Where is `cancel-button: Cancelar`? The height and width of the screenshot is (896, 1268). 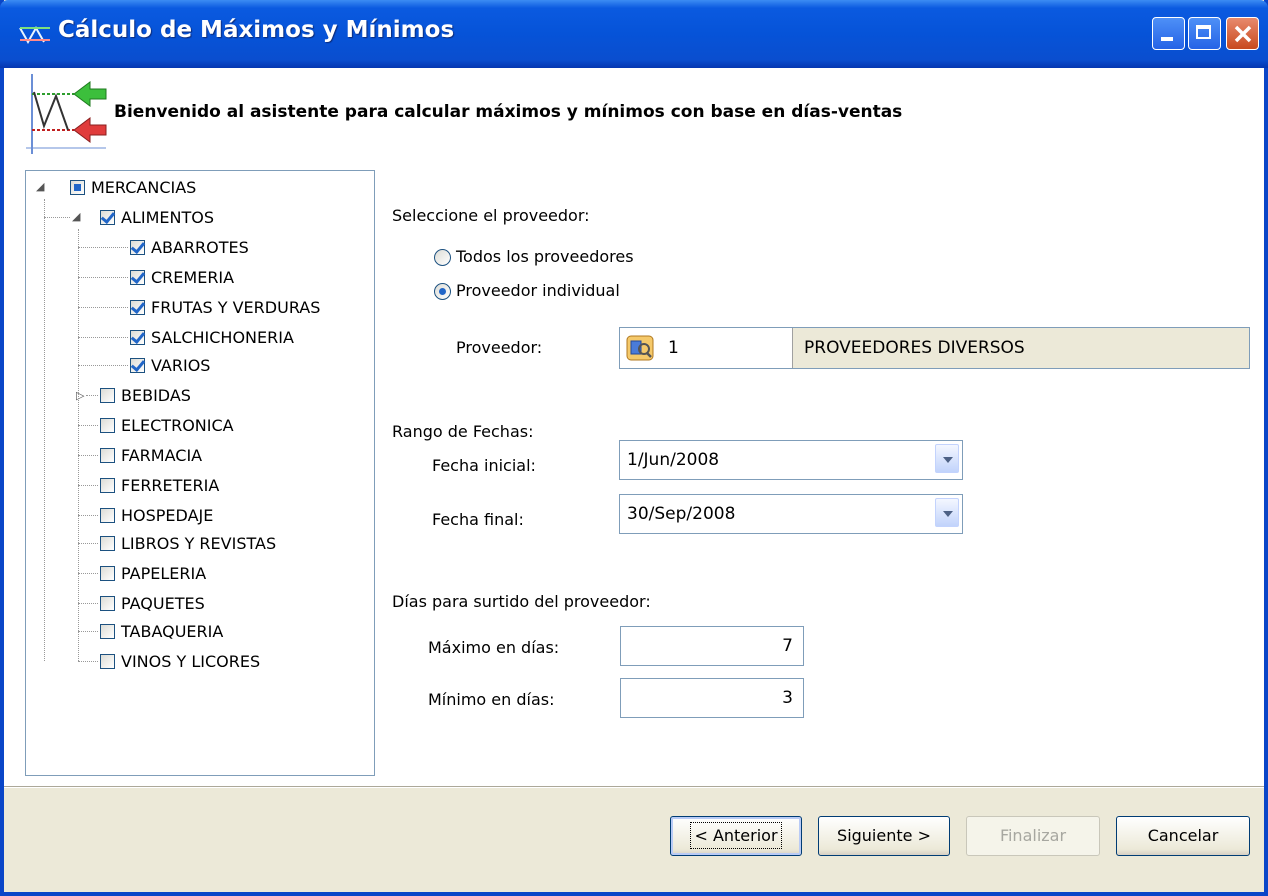 cancel-button: Cancelar is located at coordinates (1183, 836).